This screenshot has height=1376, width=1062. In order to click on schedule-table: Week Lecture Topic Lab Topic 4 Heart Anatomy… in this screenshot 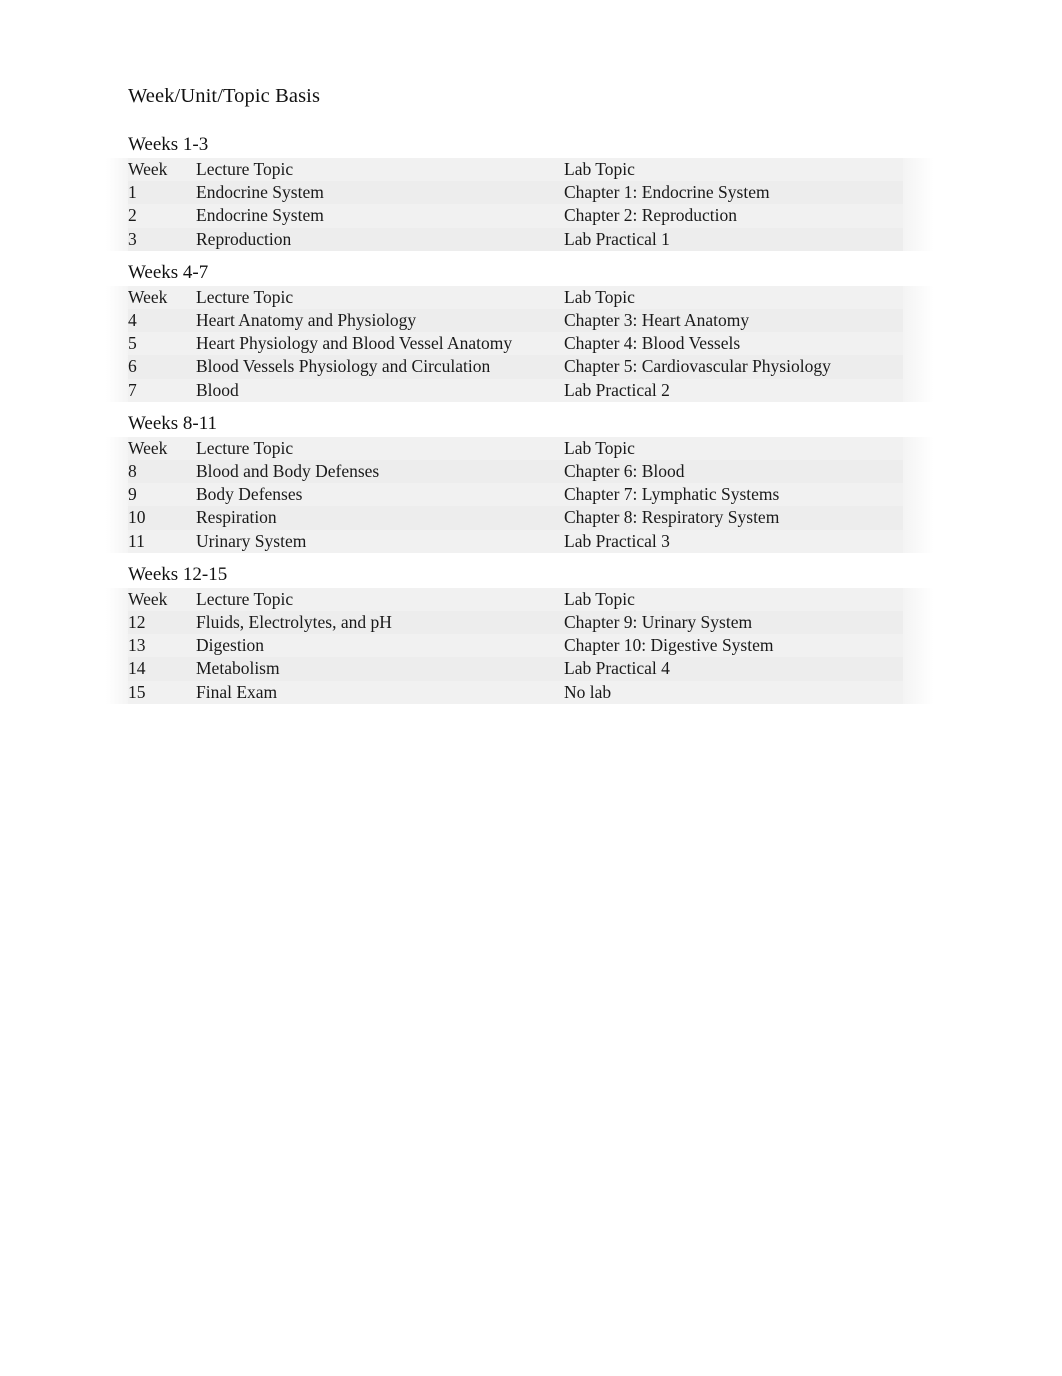, I will do `click(515, 343)`.